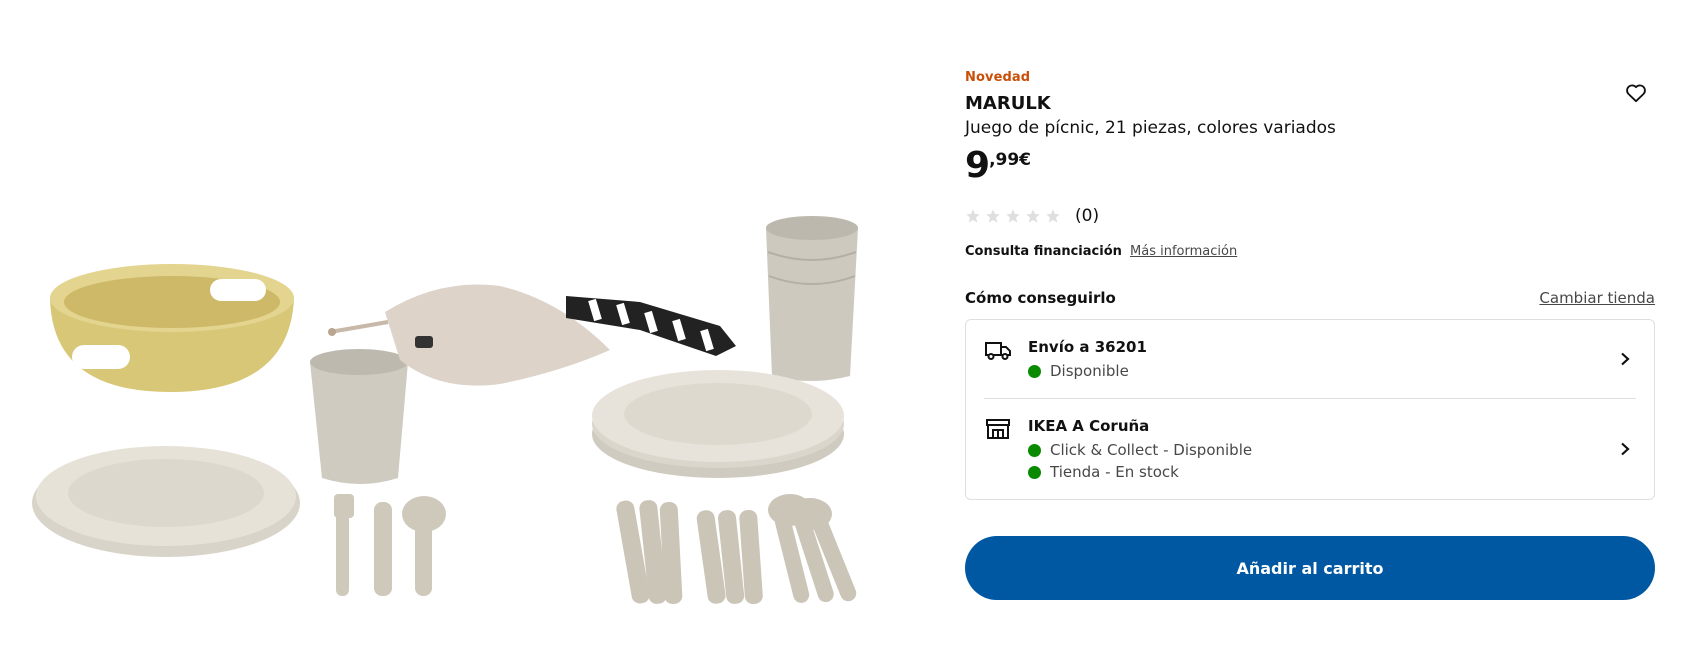  I want to click on store-title: IKEA A Coruña, so click(1089, 426).